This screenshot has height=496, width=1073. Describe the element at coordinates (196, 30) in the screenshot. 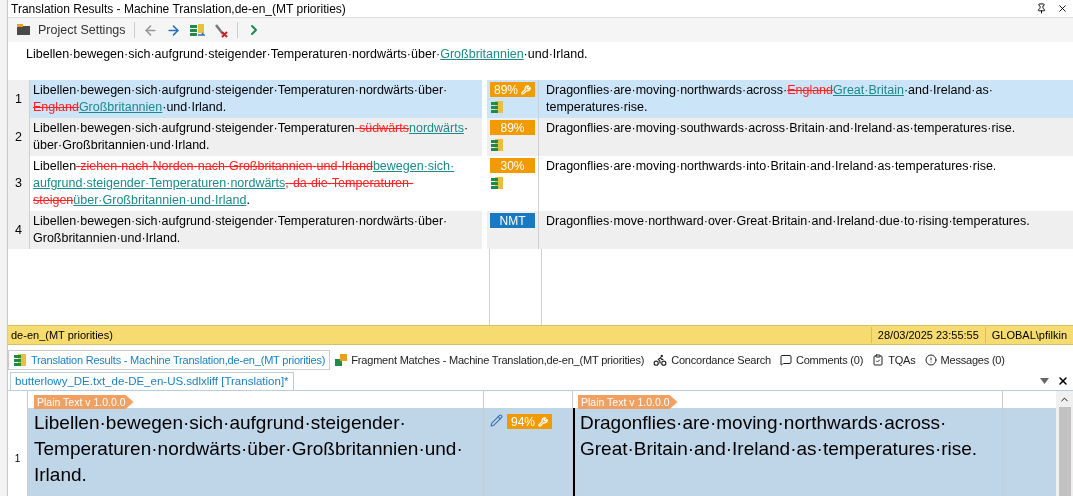

I see `apply-translation-icon` at that location.